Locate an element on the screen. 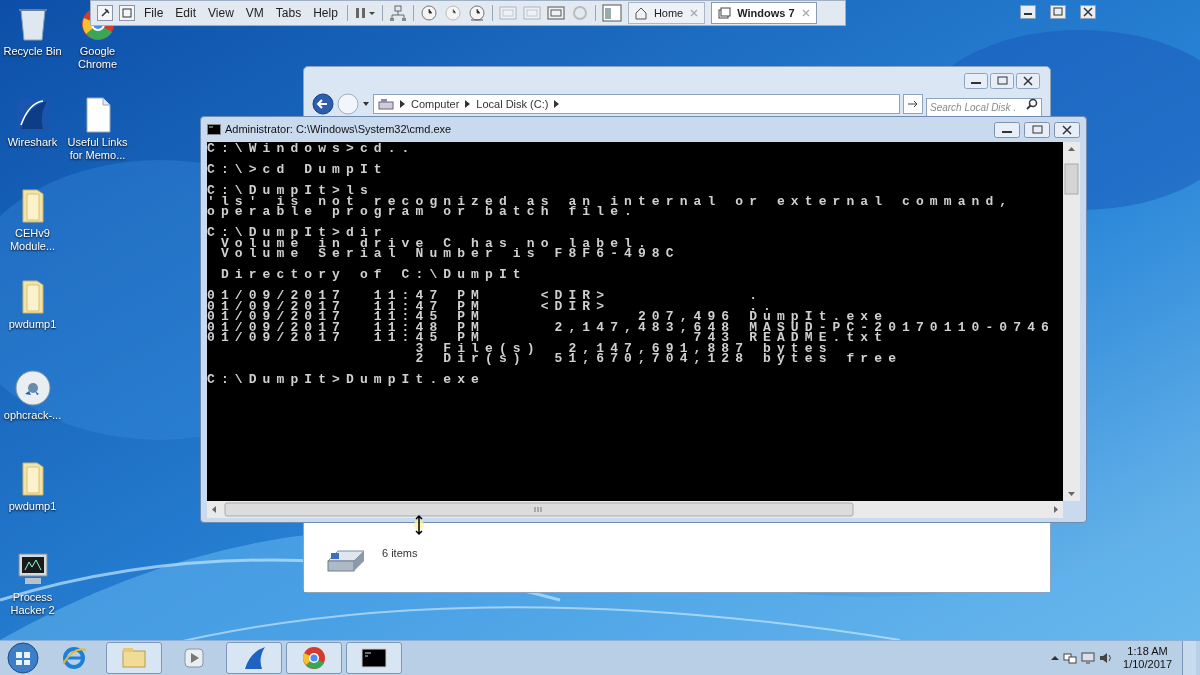 The image size is (1200, 675). display-icon is located at coordinates (1088, 658).